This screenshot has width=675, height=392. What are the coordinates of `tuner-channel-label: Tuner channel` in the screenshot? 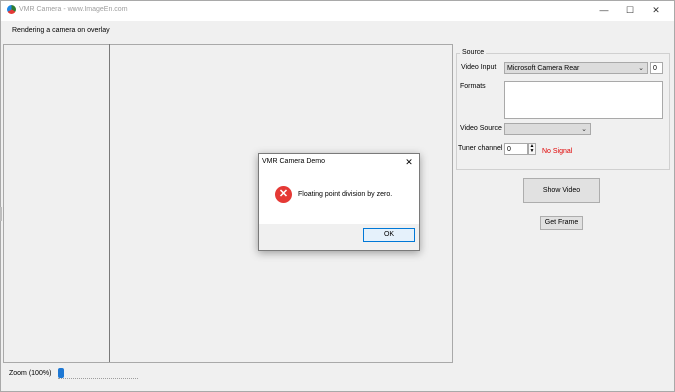 It's located at (480, 148).